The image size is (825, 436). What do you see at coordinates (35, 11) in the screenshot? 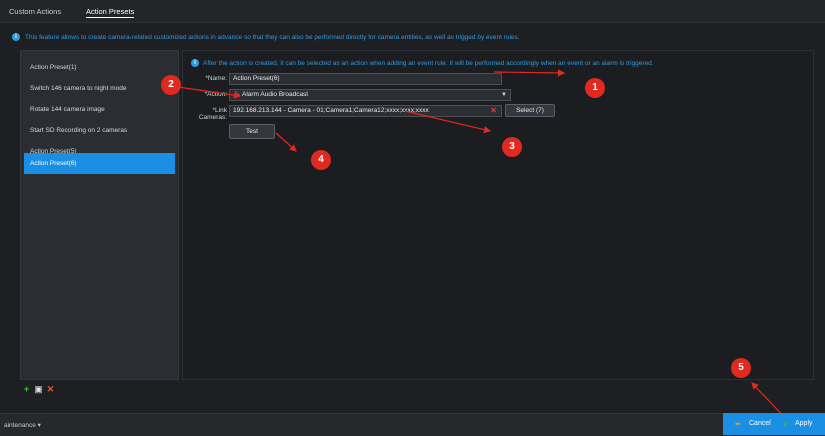
I see `tab-custom-actions: Custom Actions` at bounding box center [35, 11].